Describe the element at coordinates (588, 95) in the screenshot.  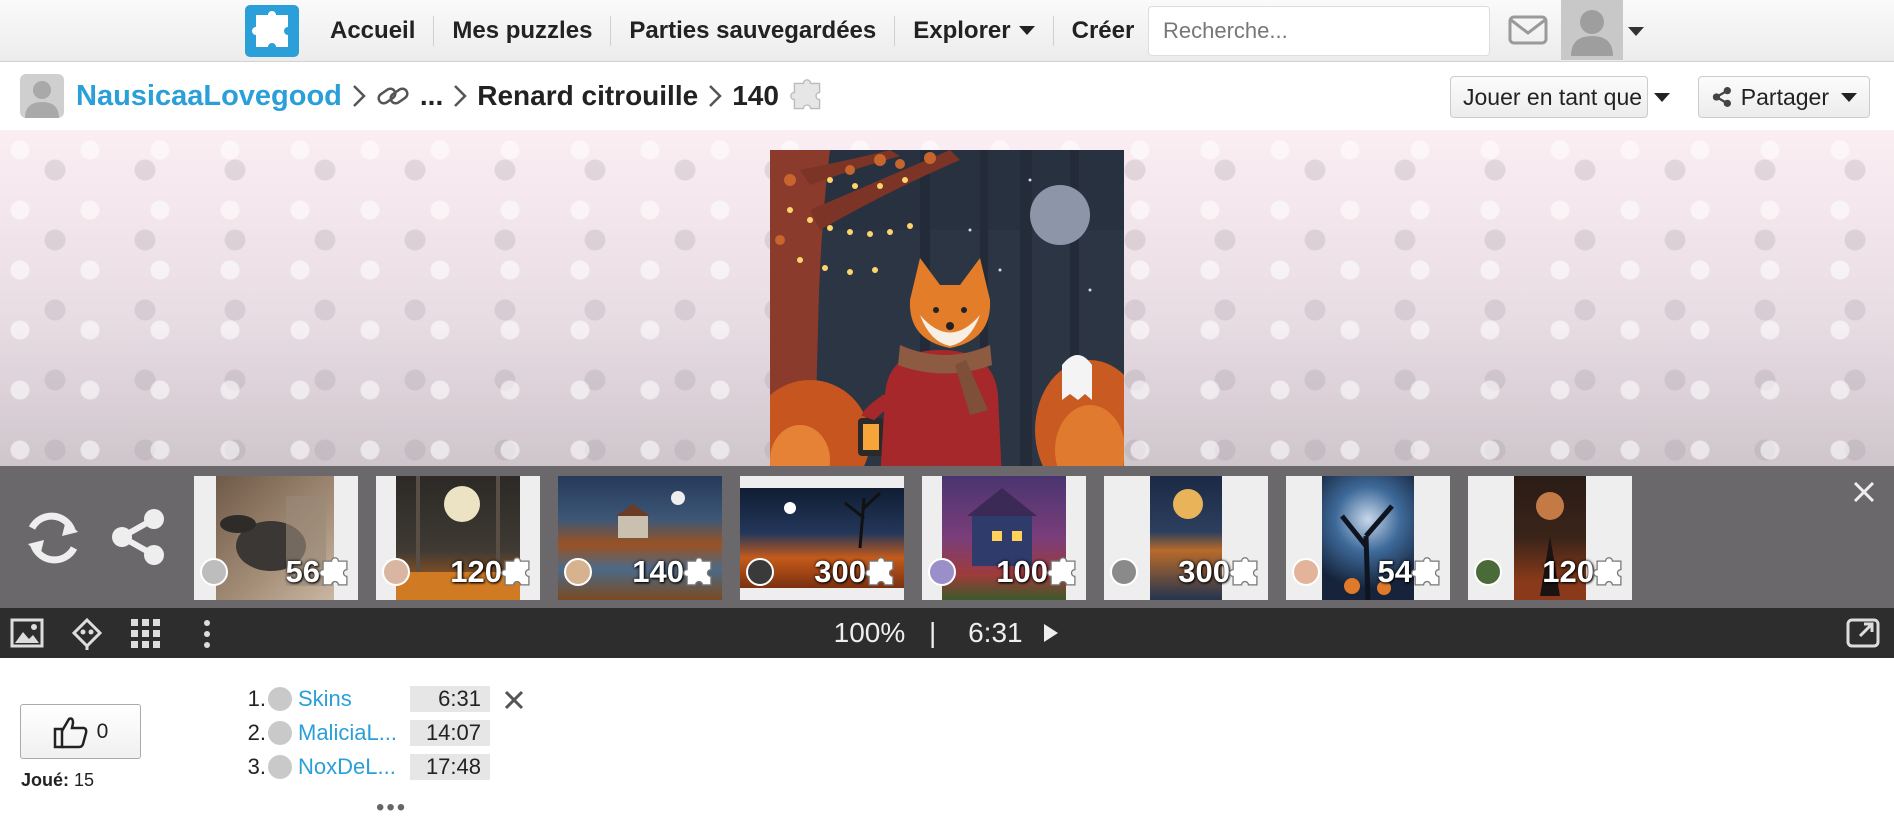
I see `puzzle-title: Renard citrouille` at that location.